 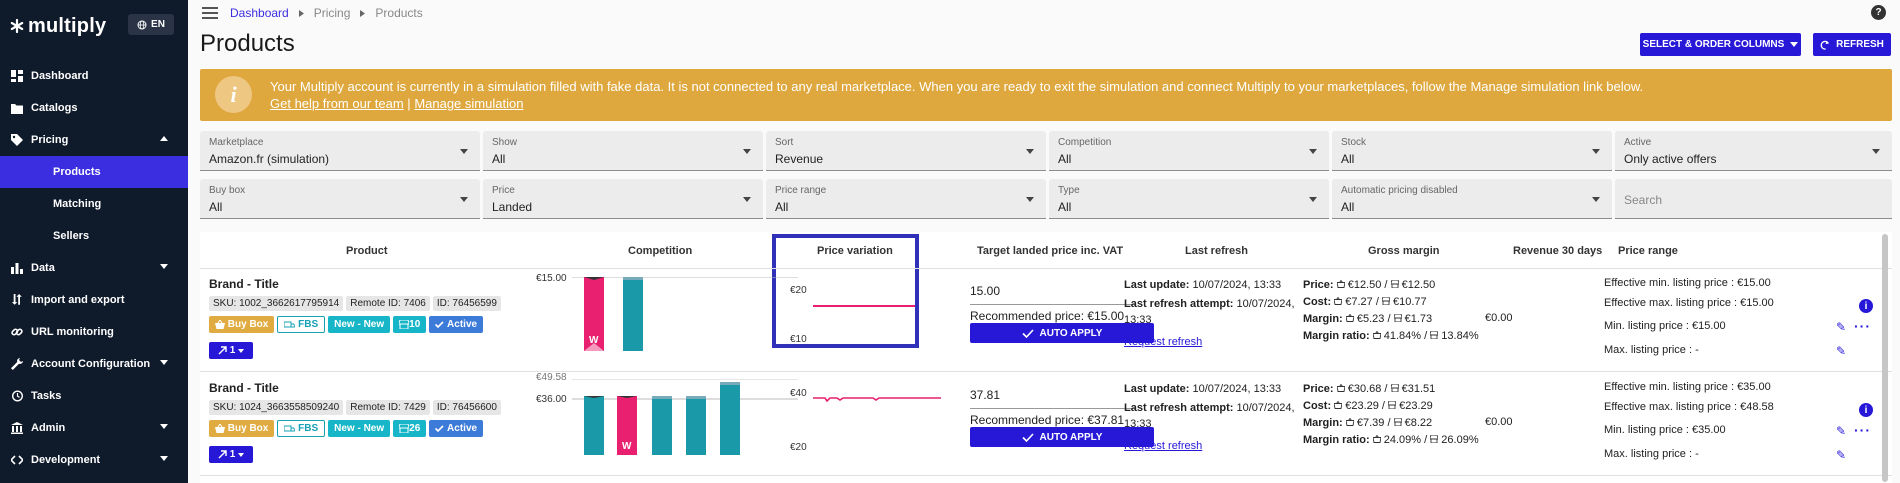 I want to click on caret-down-icon, so click(x=241, y=454).